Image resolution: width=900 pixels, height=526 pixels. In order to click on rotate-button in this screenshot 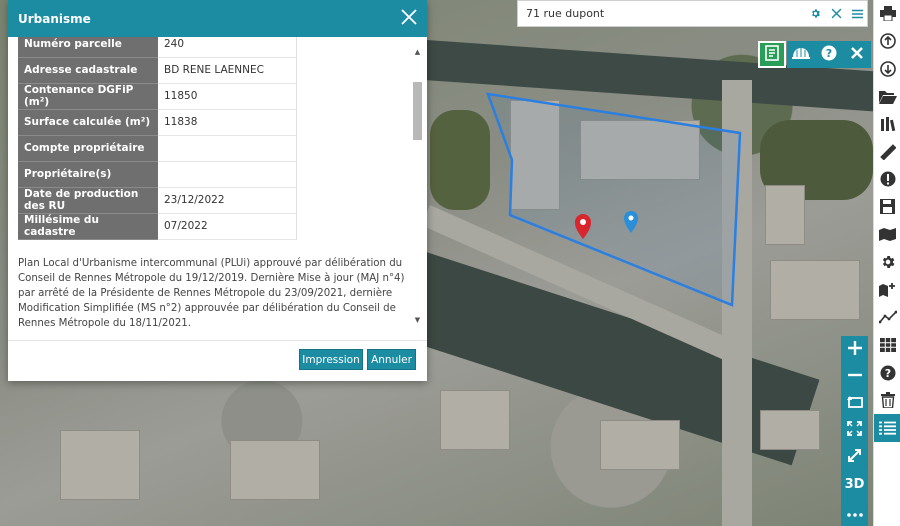, I will do `click(854, 403)`.